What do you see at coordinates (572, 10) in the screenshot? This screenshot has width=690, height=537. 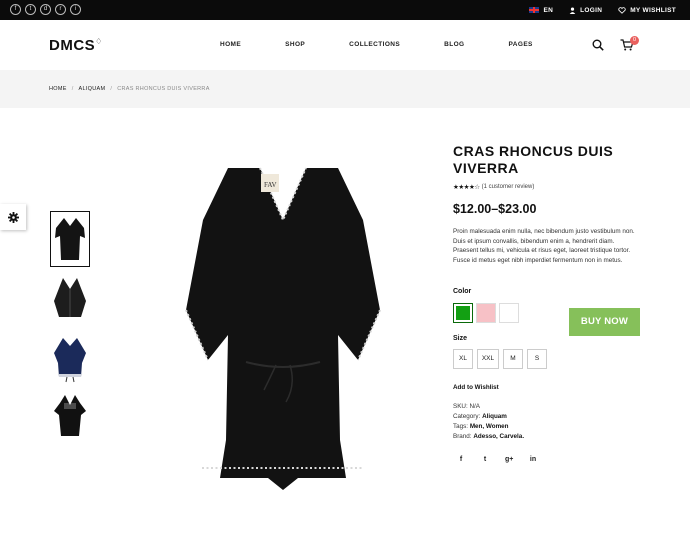 I see `user-icon` at bounding box center [572, 10].